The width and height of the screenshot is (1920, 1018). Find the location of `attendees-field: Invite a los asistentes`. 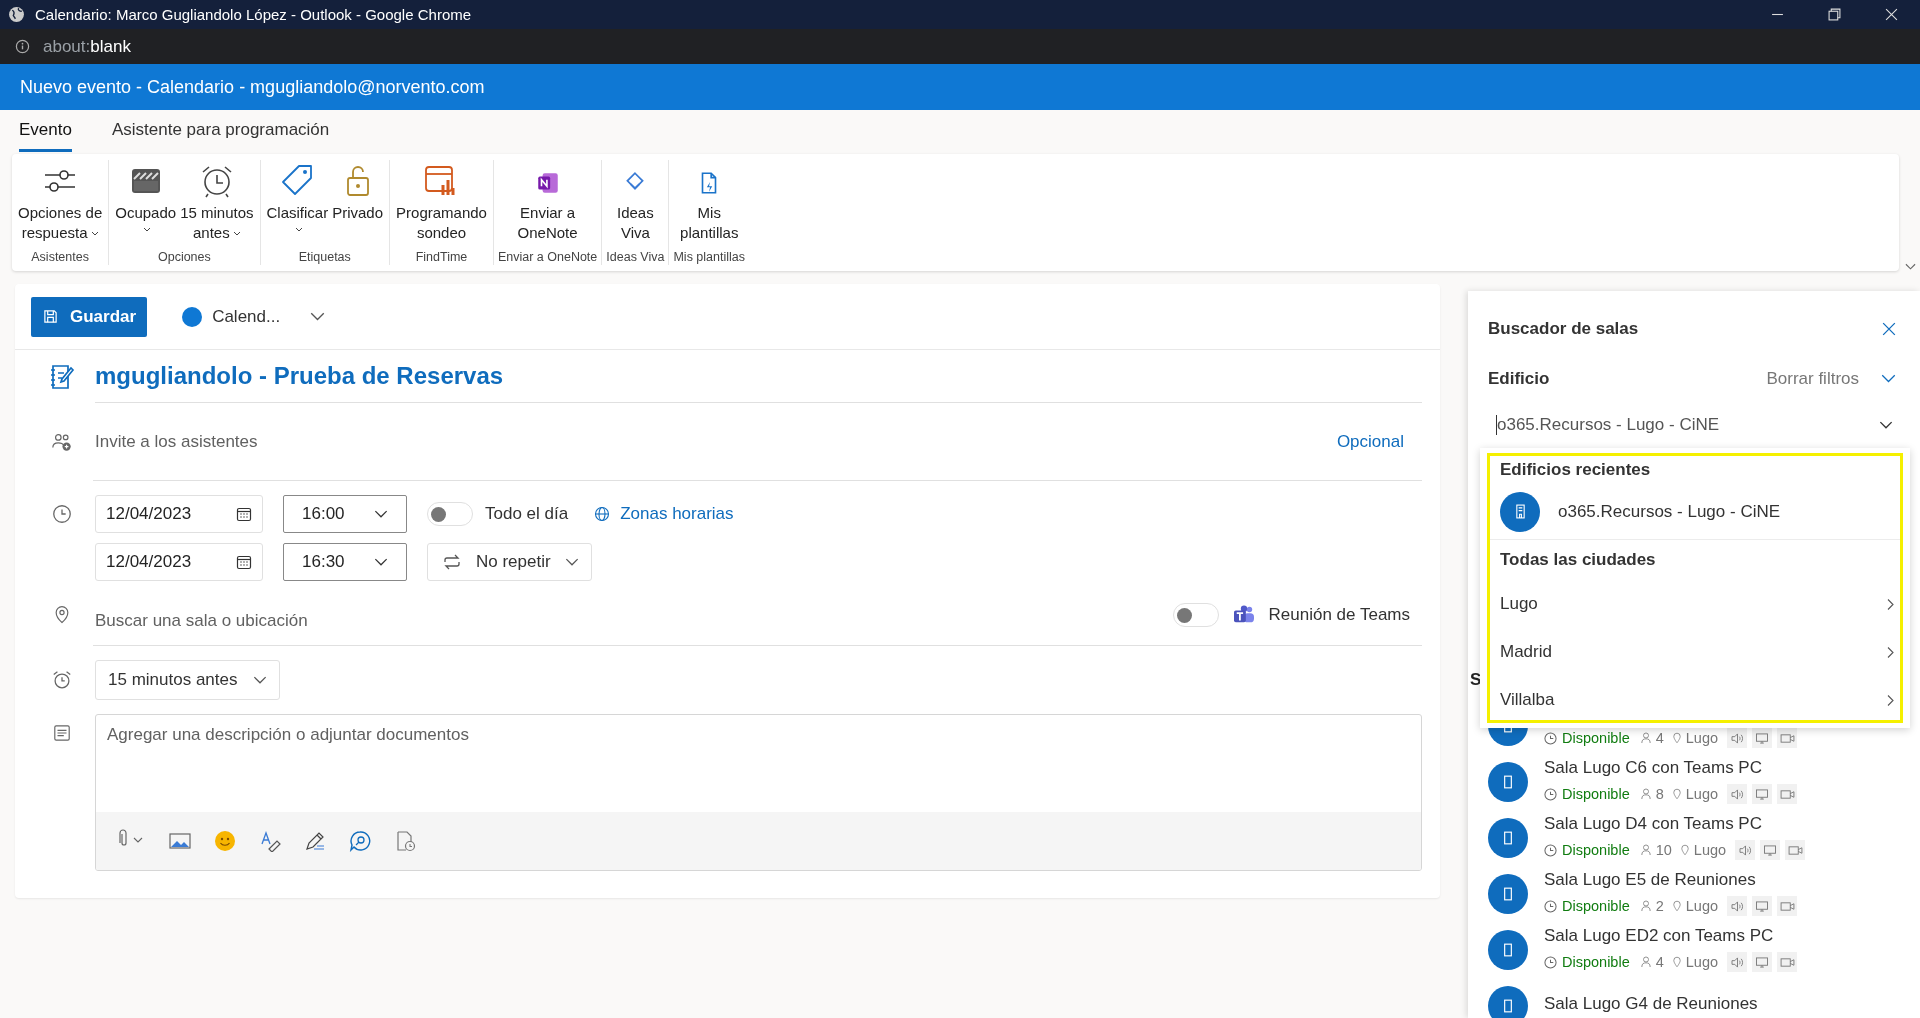

attendees-field: Invite a los asistentes is located at coordinates (716, 442).